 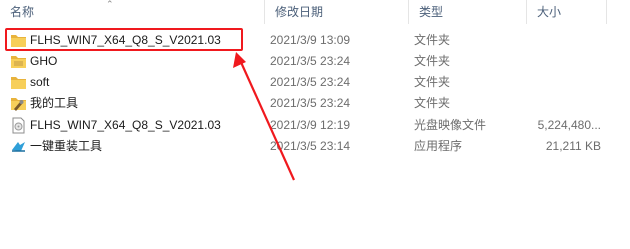 What do you see at coordinates (264, 116) in the screenshot?
I see `annotation-arrow` at bounding box center [264, 116].